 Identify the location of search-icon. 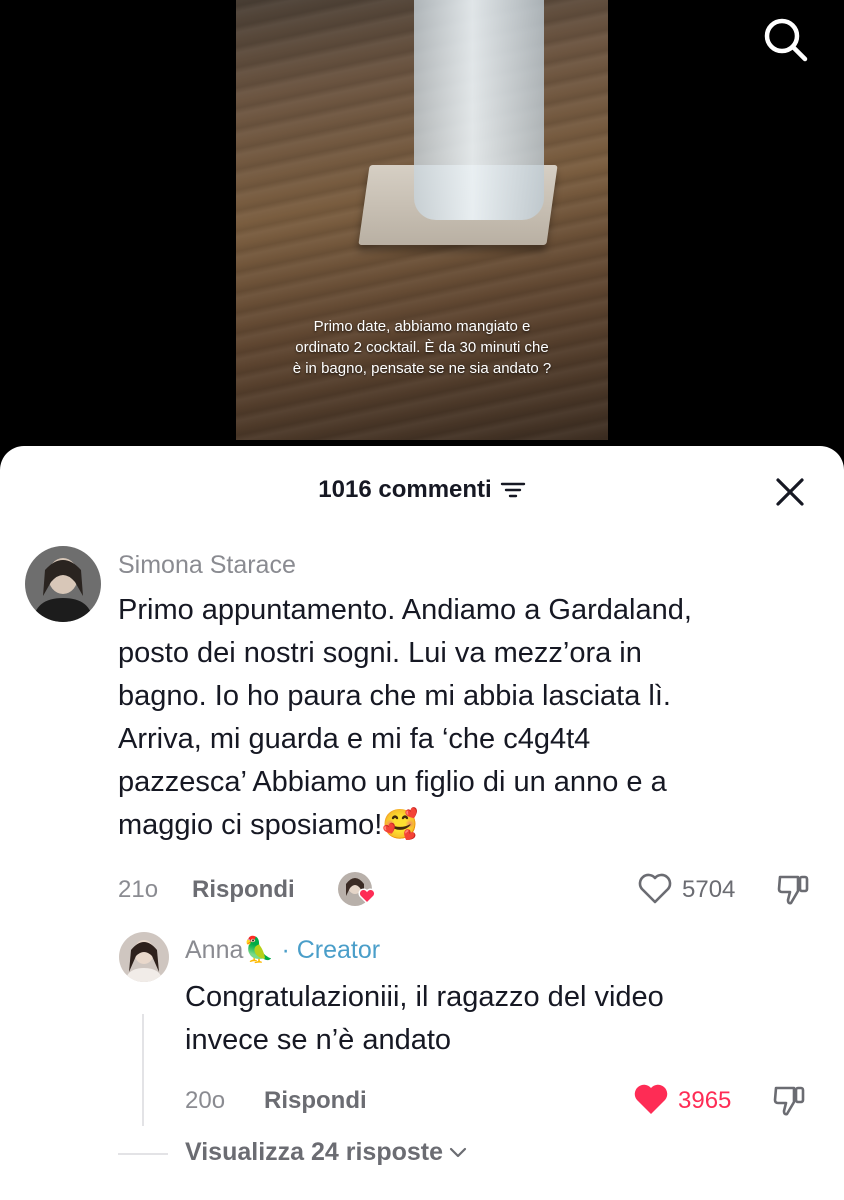
(786, 40).